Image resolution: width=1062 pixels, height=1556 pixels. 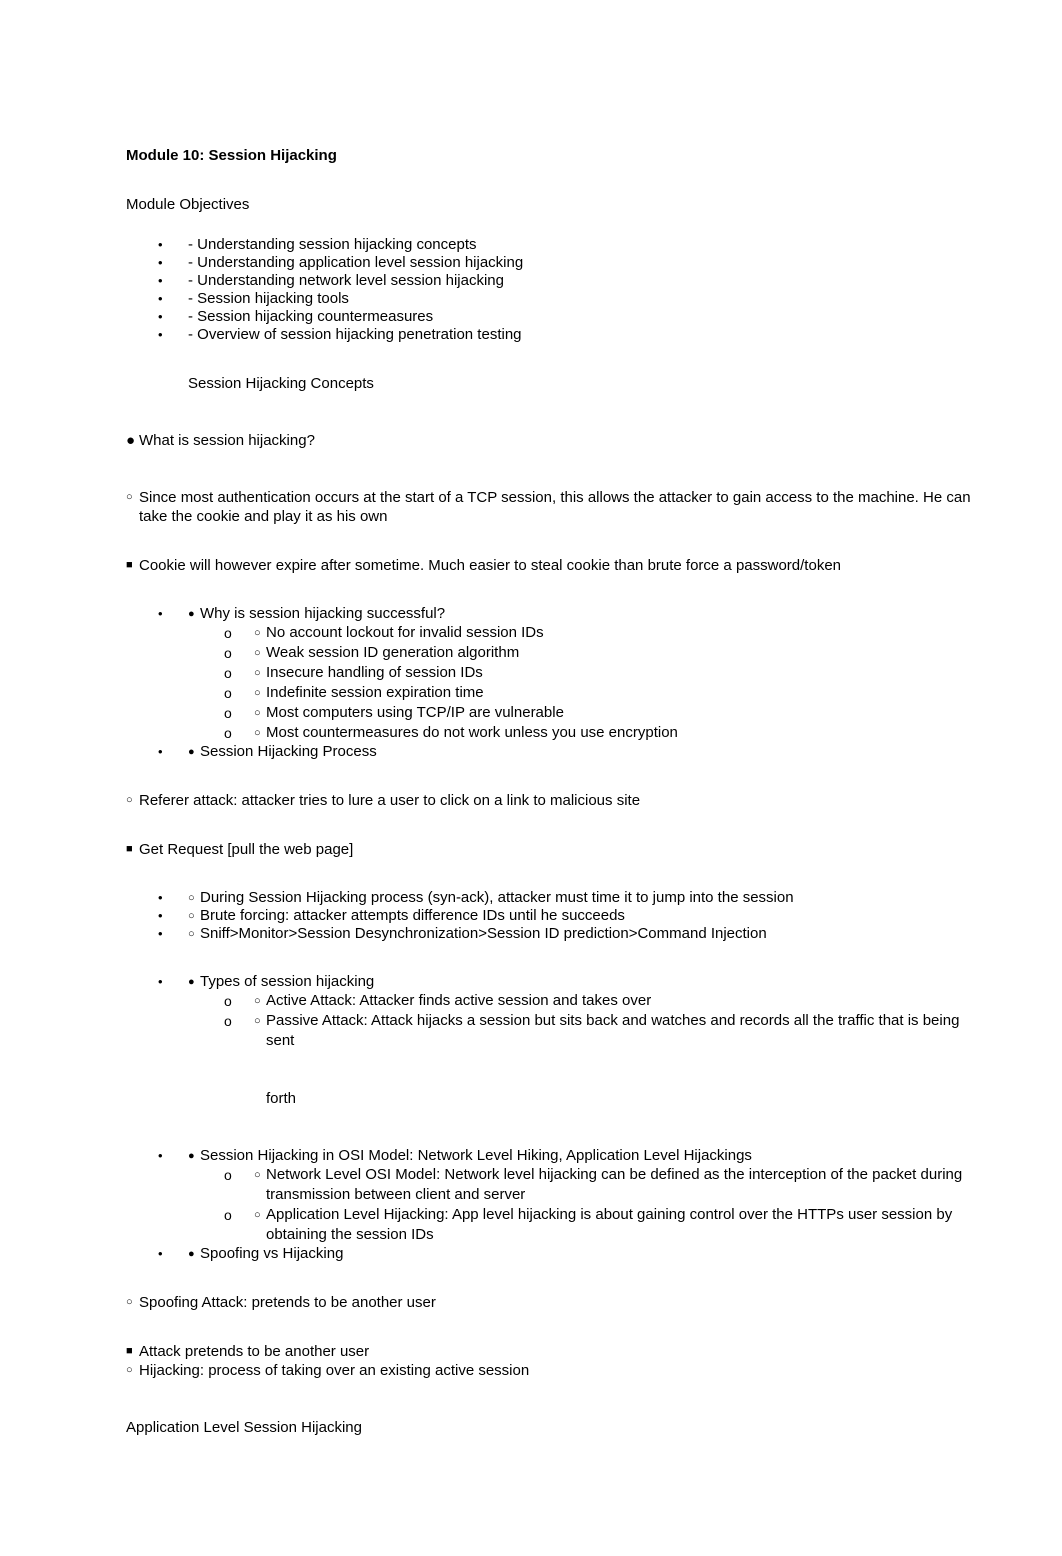 What do you see at coordinates (548, 849) in the screenshot?
I see `get-request-note: ■ Get Request [pull the web page]` at bounding box center [548, 849].